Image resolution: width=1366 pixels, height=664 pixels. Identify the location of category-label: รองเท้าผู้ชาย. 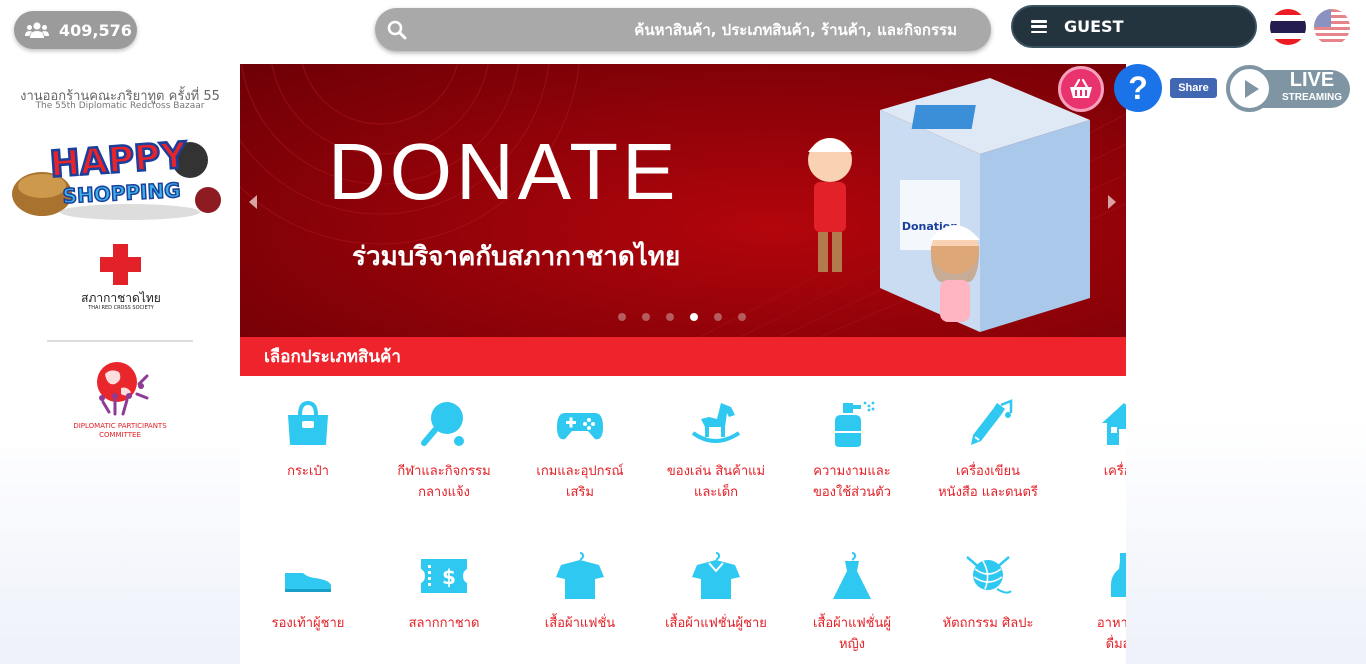
(308, 623).